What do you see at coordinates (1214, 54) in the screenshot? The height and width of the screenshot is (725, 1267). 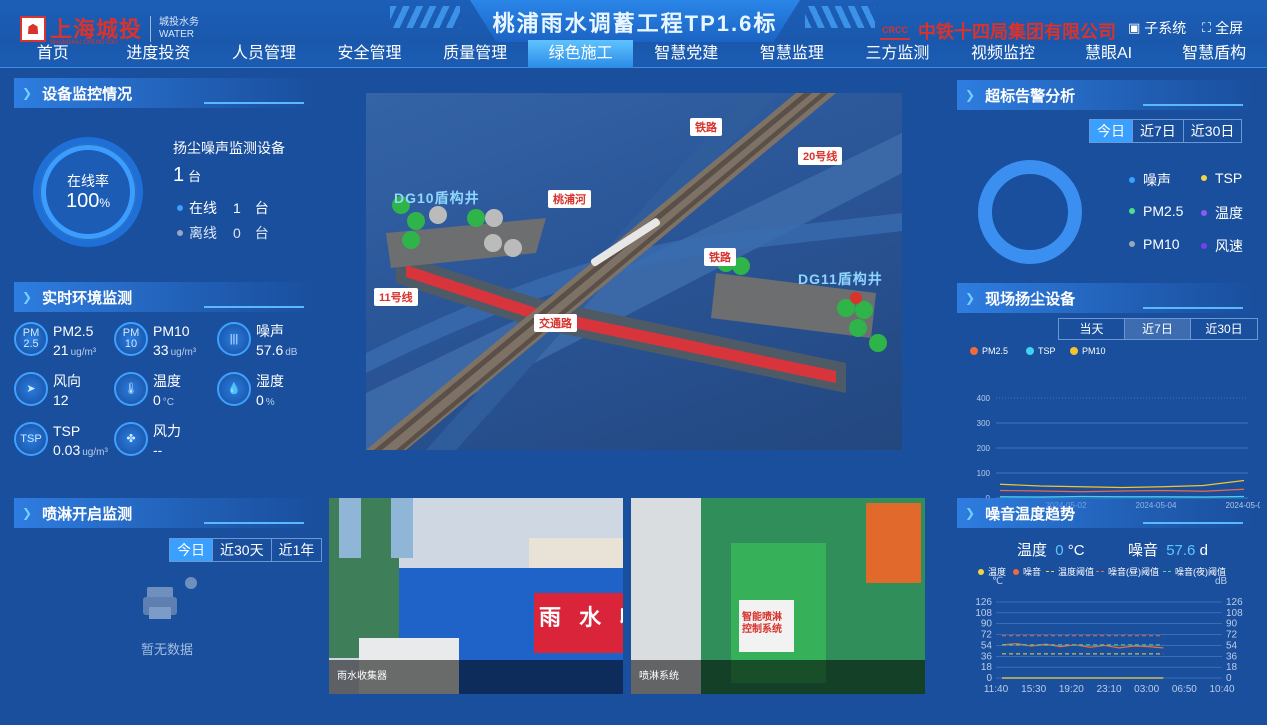 I see `nav-shield: 智慧盾构` at bounding box center [1214, 54].